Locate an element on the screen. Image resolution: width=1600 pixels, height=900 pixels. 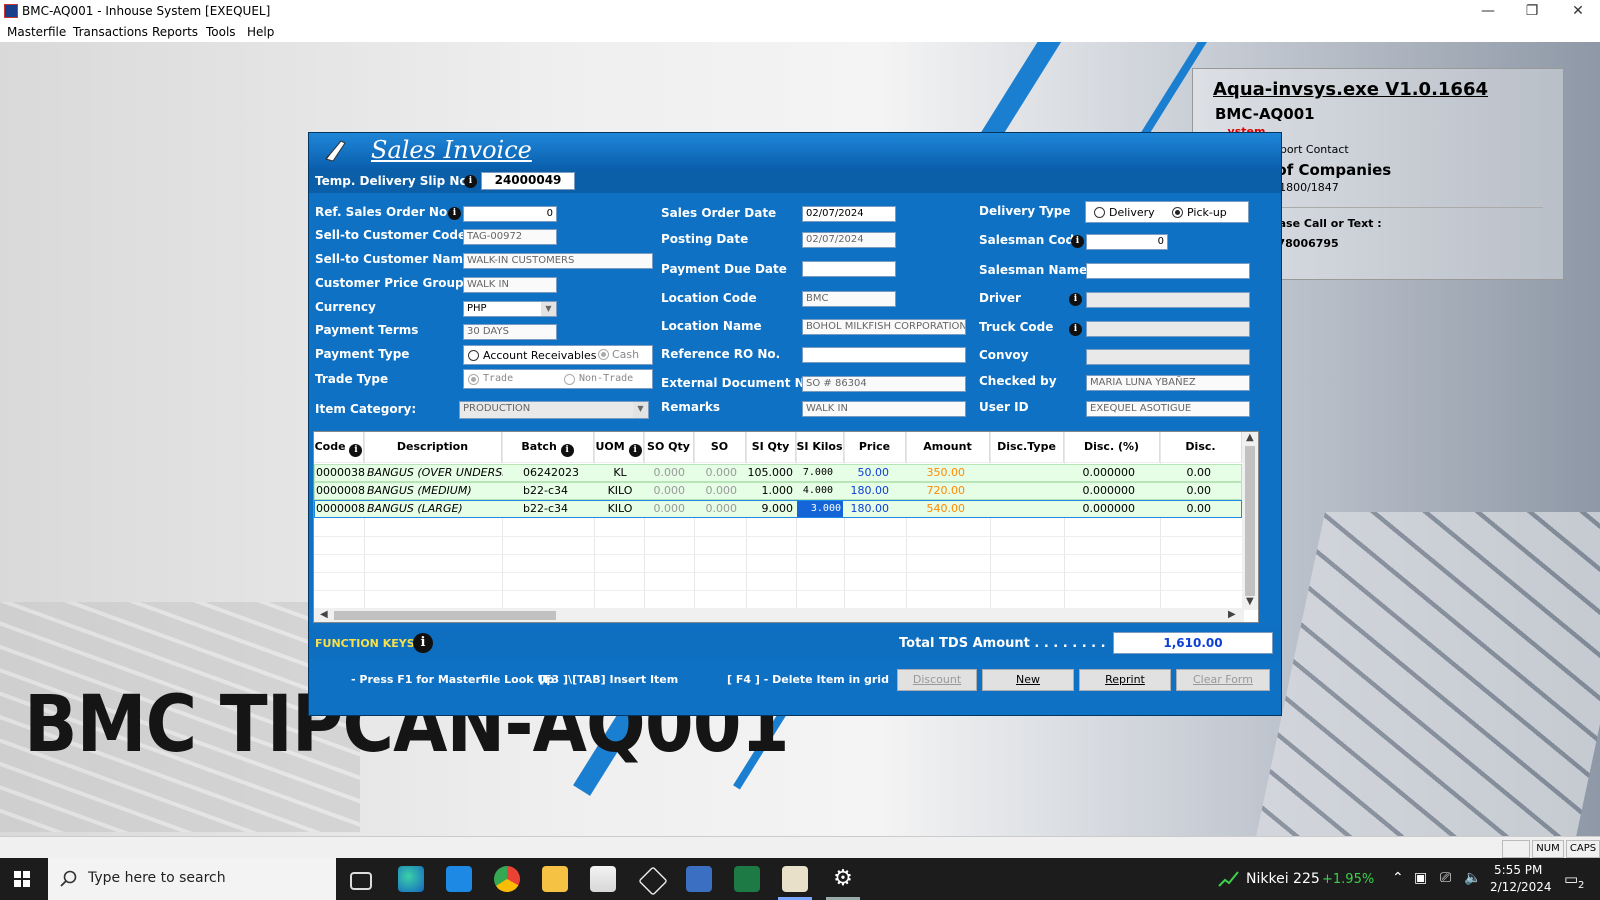
user-id-field: EXEQUEL ASOTIGUE is located at coordinates (1168, 409).